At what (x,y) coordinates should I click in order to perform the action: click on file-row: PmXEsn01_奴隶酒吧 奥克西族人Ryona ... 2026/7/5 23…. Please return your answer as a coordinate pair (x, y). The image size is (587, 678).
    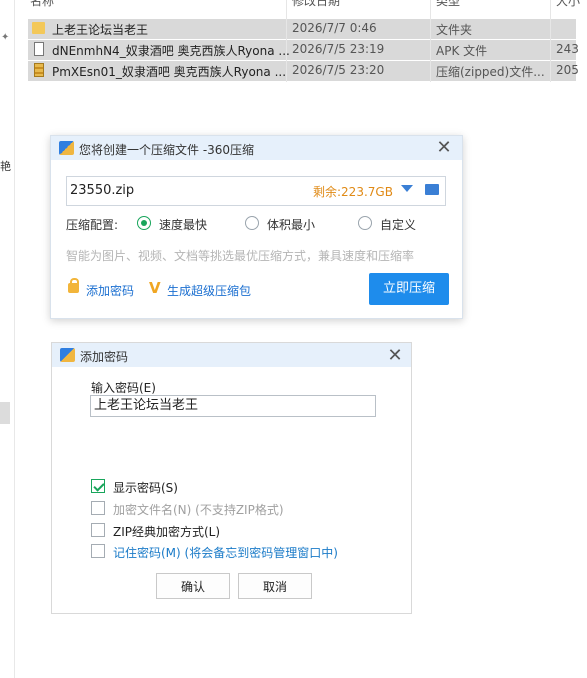
    Looking at the image, I should click on (303, 71).